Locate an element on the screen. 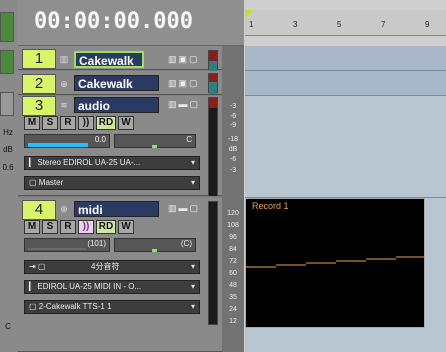 This screenshot has height=352, width=446. db-label: -9 is located at coordinates (233, 125).